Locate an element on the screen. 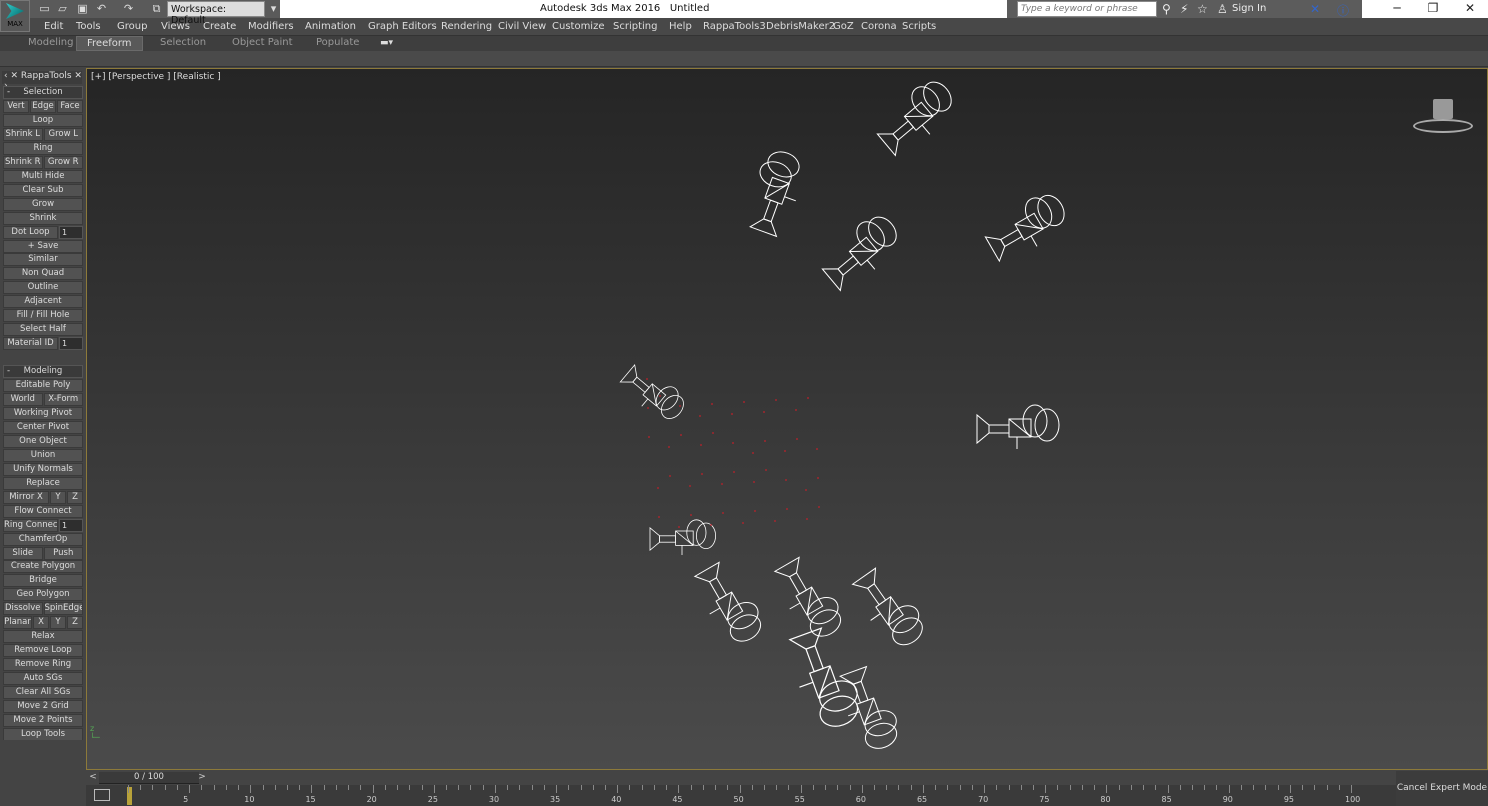 This screenshot has height=806, width=1488. viewcube-ring is located at coordinates (1443, 126).